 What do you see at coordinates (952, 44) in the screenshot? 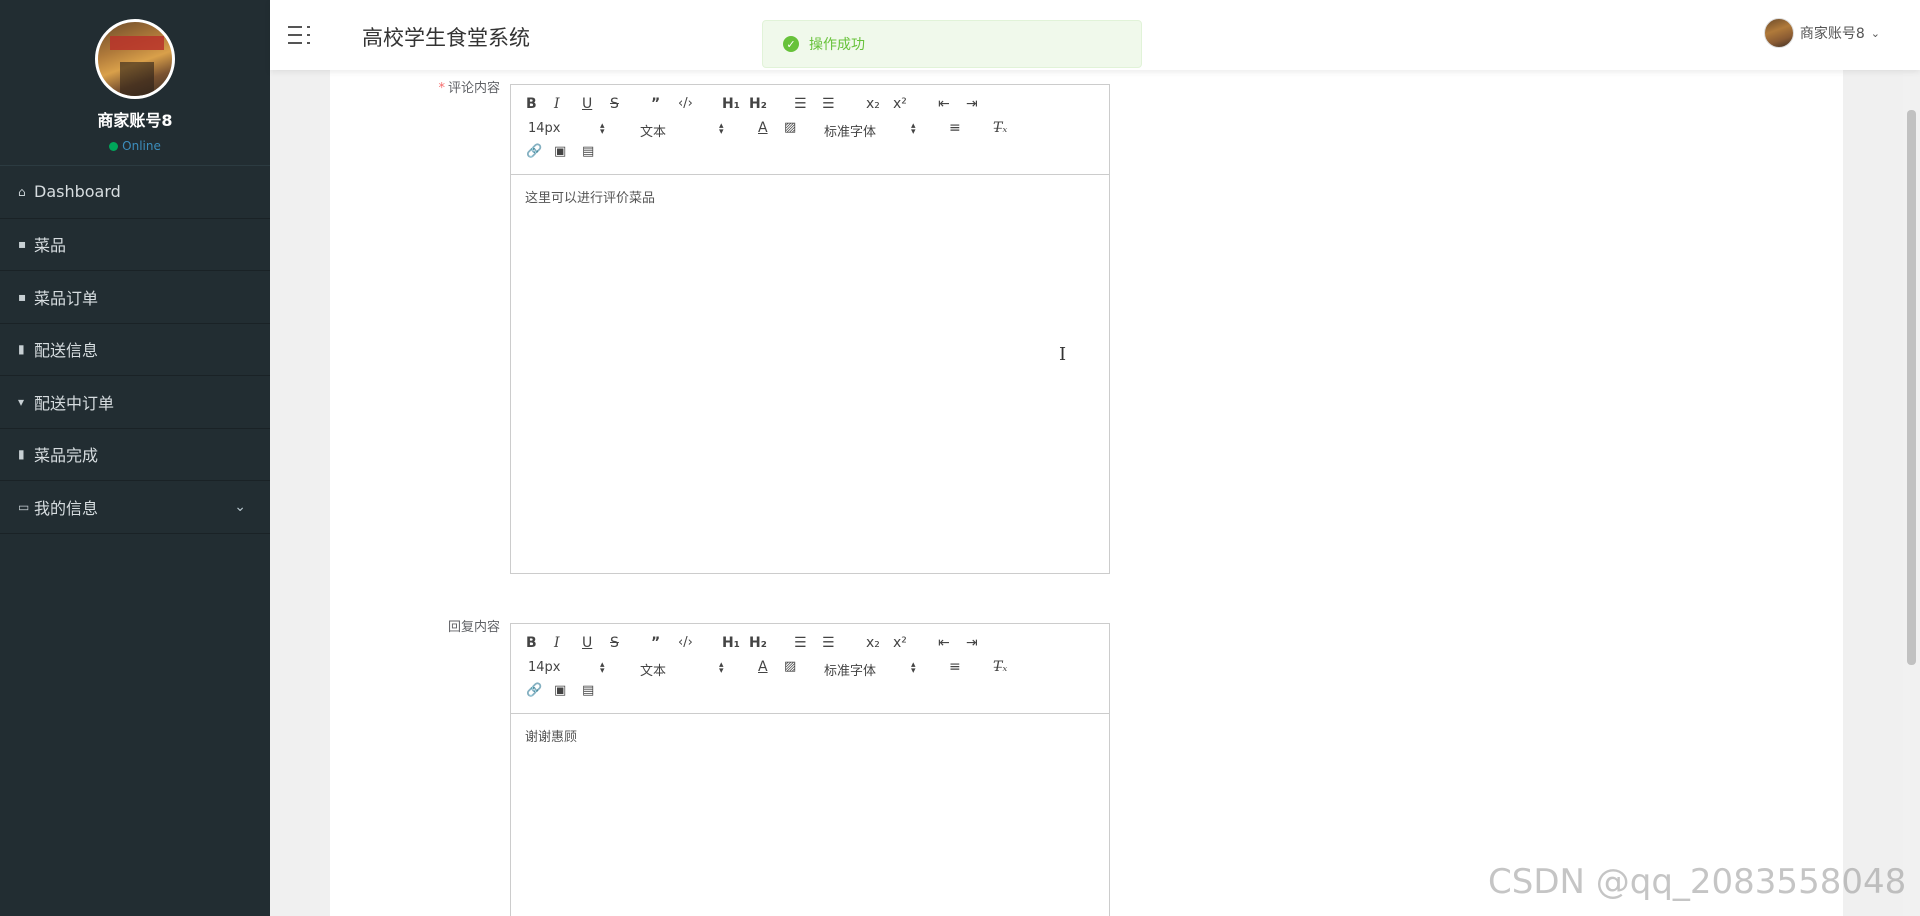
I see `success-toast: ✓ 操作成功` at bounding box center [952, 44].